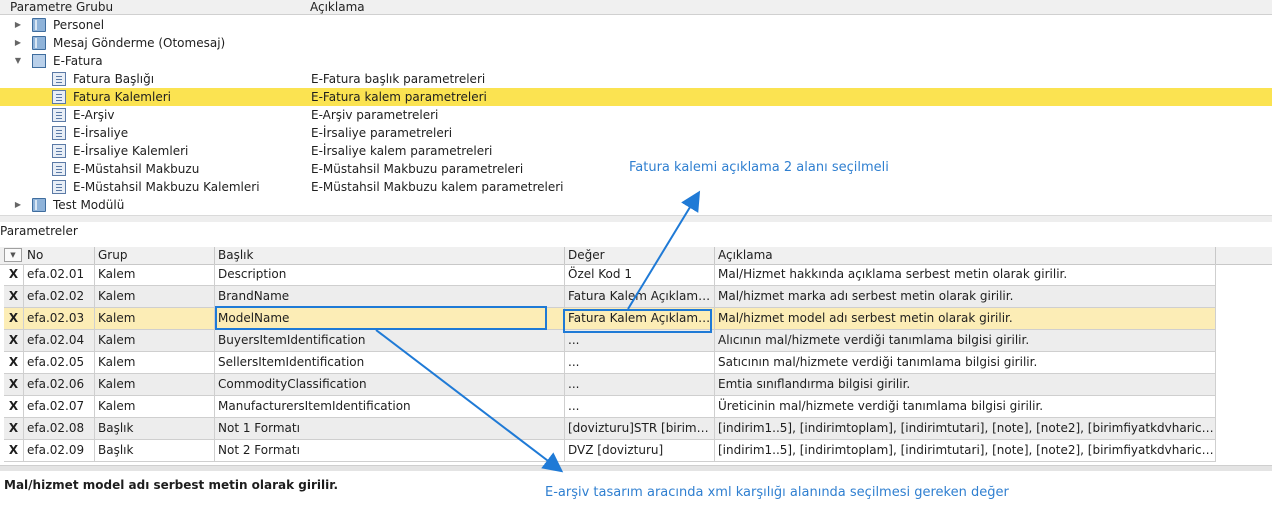 This screenshot has width=1272, height=521. I want to click on arrow-to-top-note, so click(664, 250).